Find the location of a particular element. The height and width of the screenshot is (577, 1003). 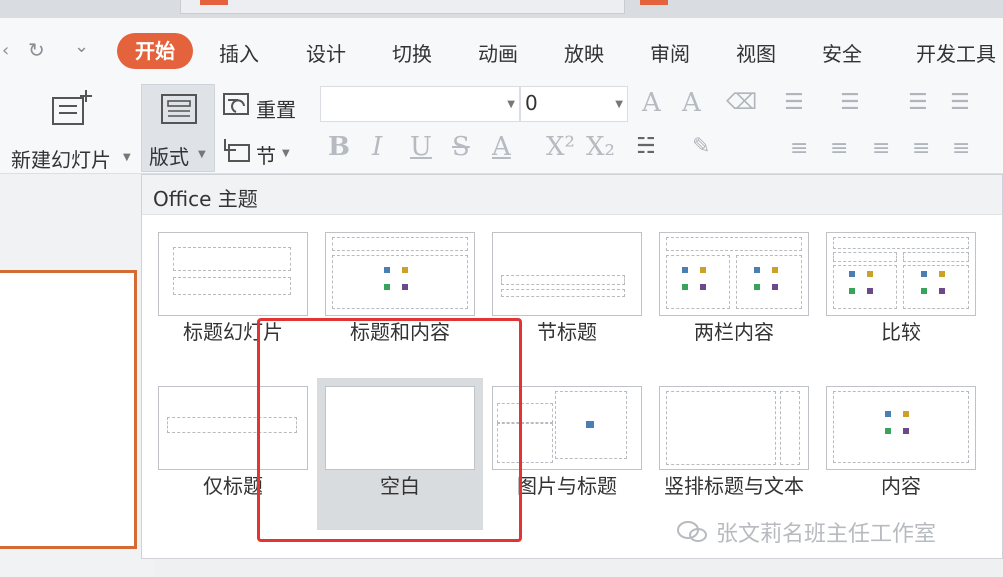

justify-icon: ≡ is located at coordinates (921, 148).